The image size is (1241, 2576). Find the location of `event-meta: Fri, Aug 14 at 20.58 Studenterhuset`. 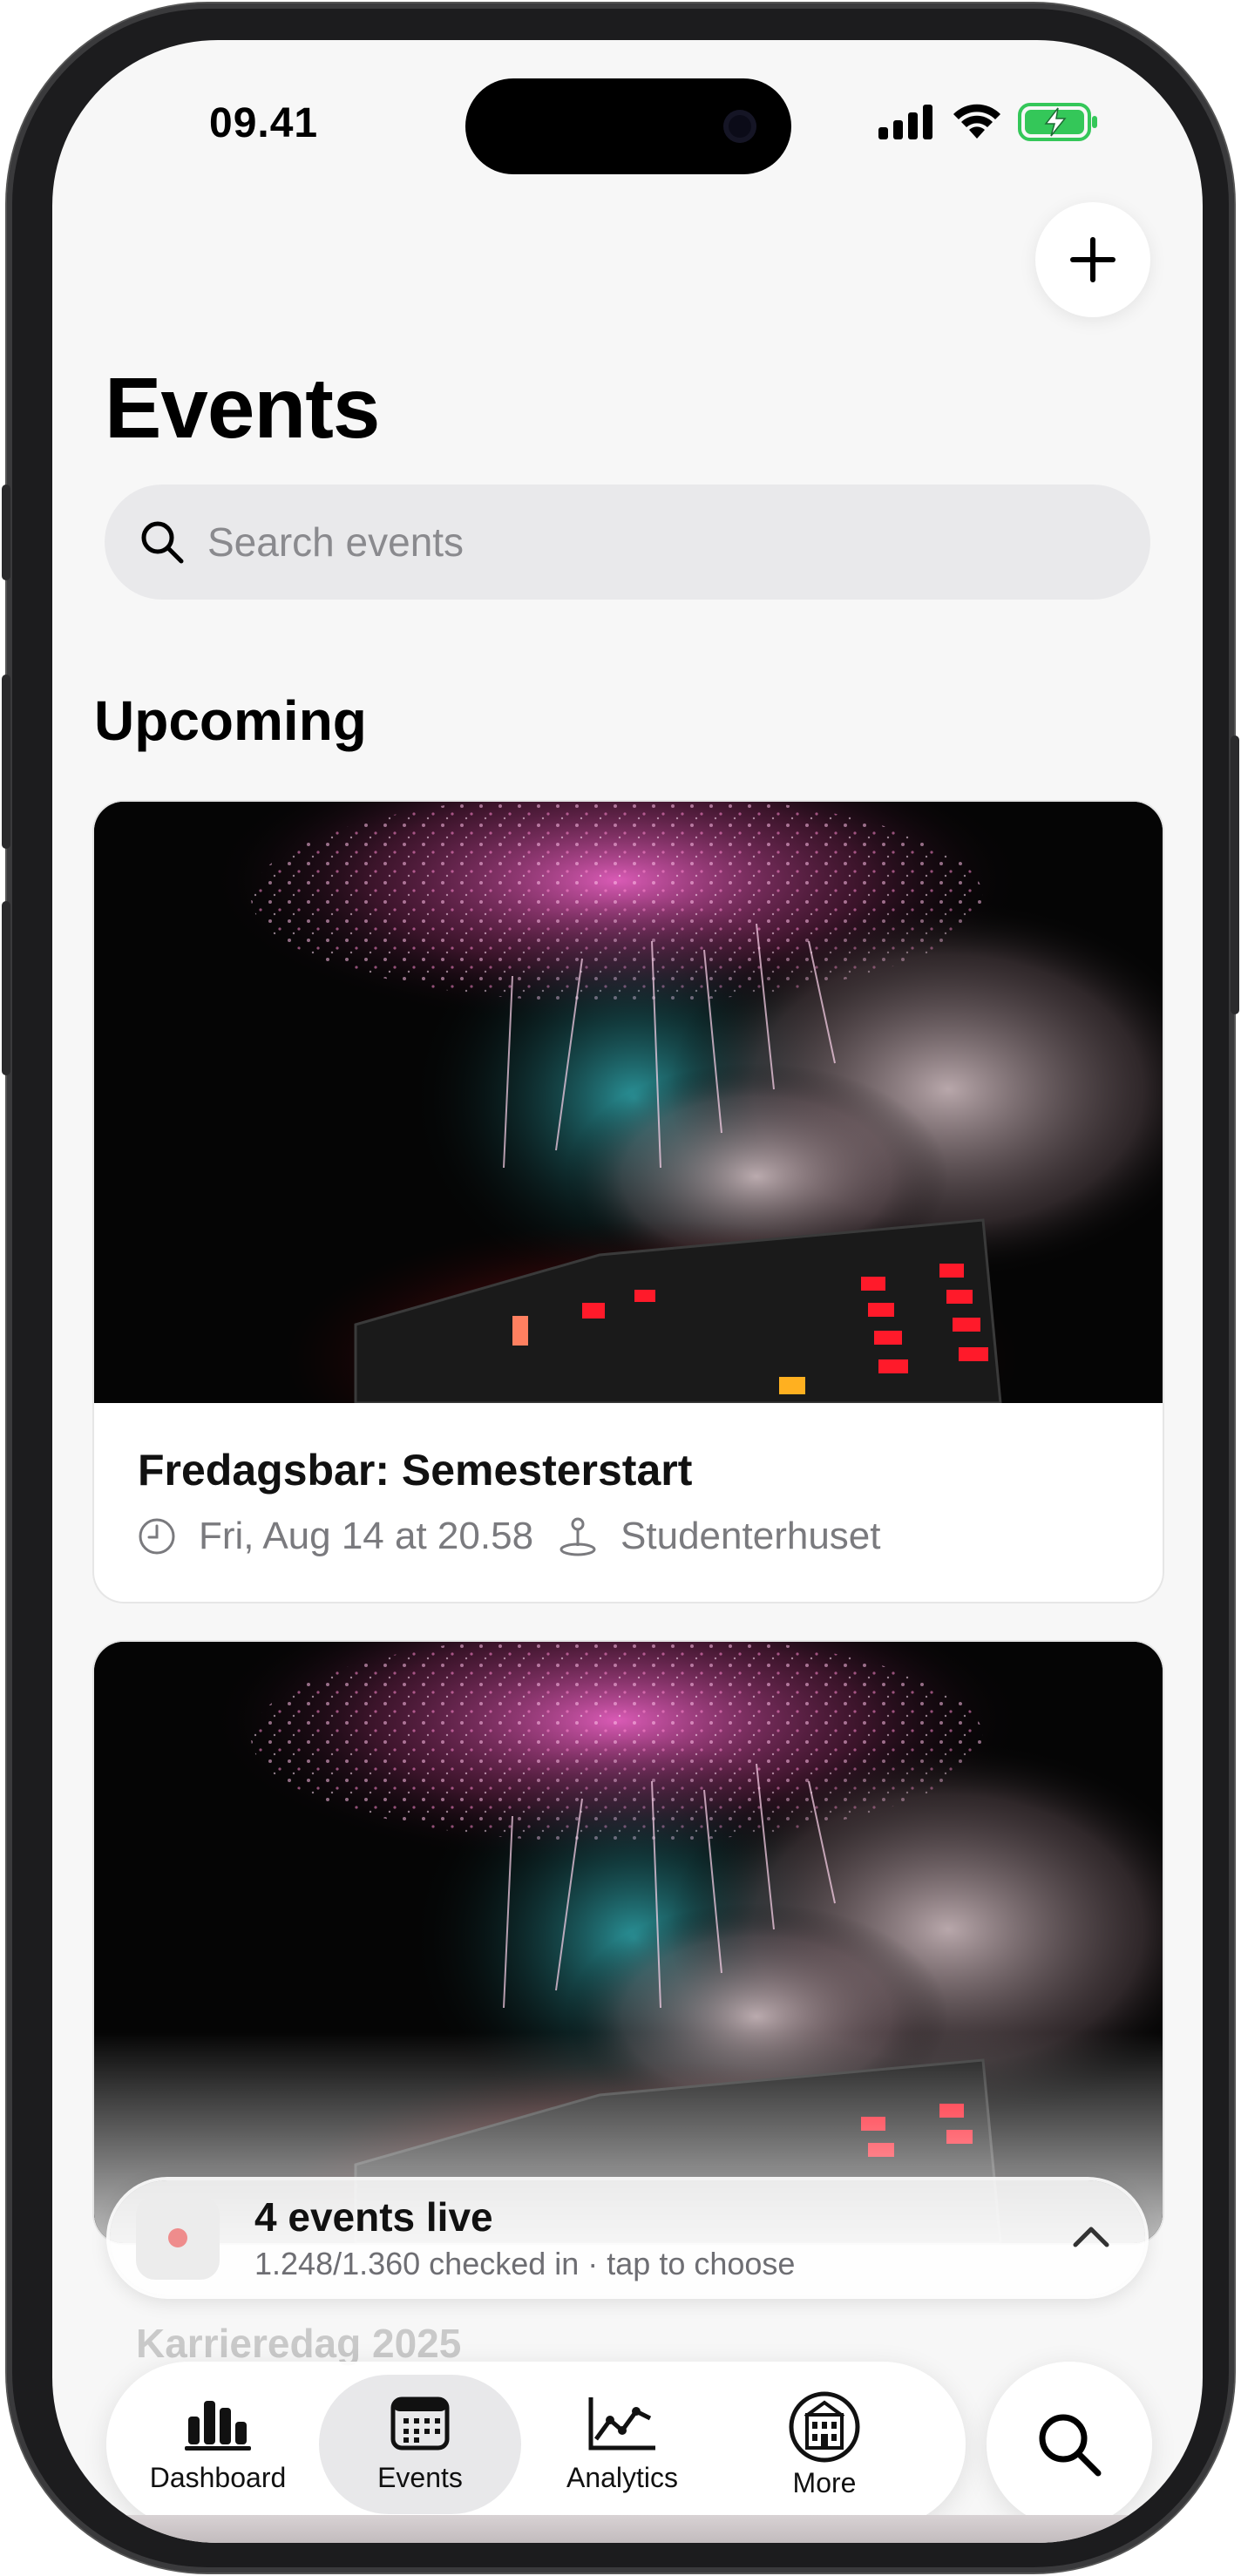

event-meta: Fri, Aug 14 at 20.58 Studenterhuset is located at coordinates (628, 1537).